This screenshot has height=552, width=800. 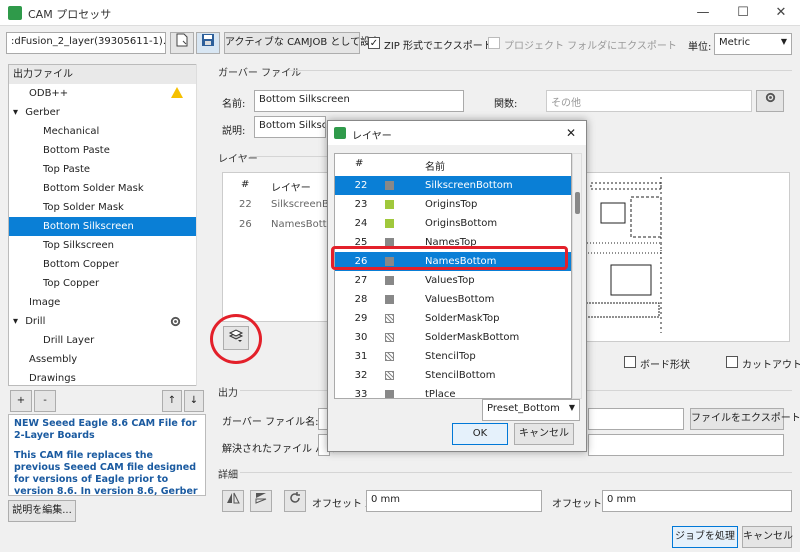 I want to click on tree-item-assembly: Assembly, so click(x=107, y=359).